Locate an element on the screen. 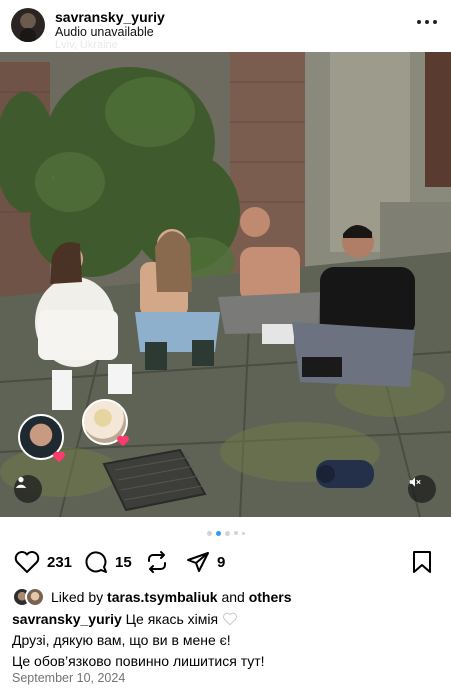  share-button: 9 is located at coordinates (205, 562).